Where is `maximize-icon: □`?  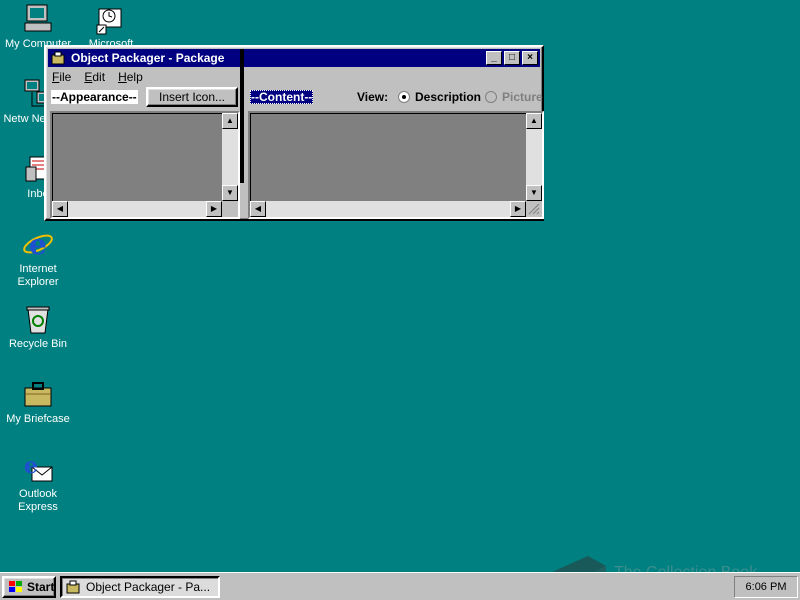
maximize-icon: □ is located at coordinates (512, 57).